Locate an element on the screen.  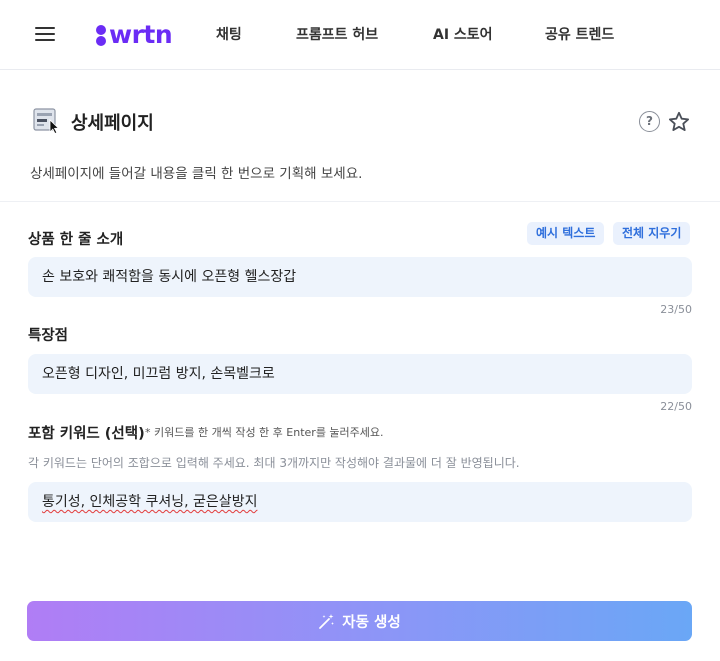
logo-mark is located at coordinates (101, 34).